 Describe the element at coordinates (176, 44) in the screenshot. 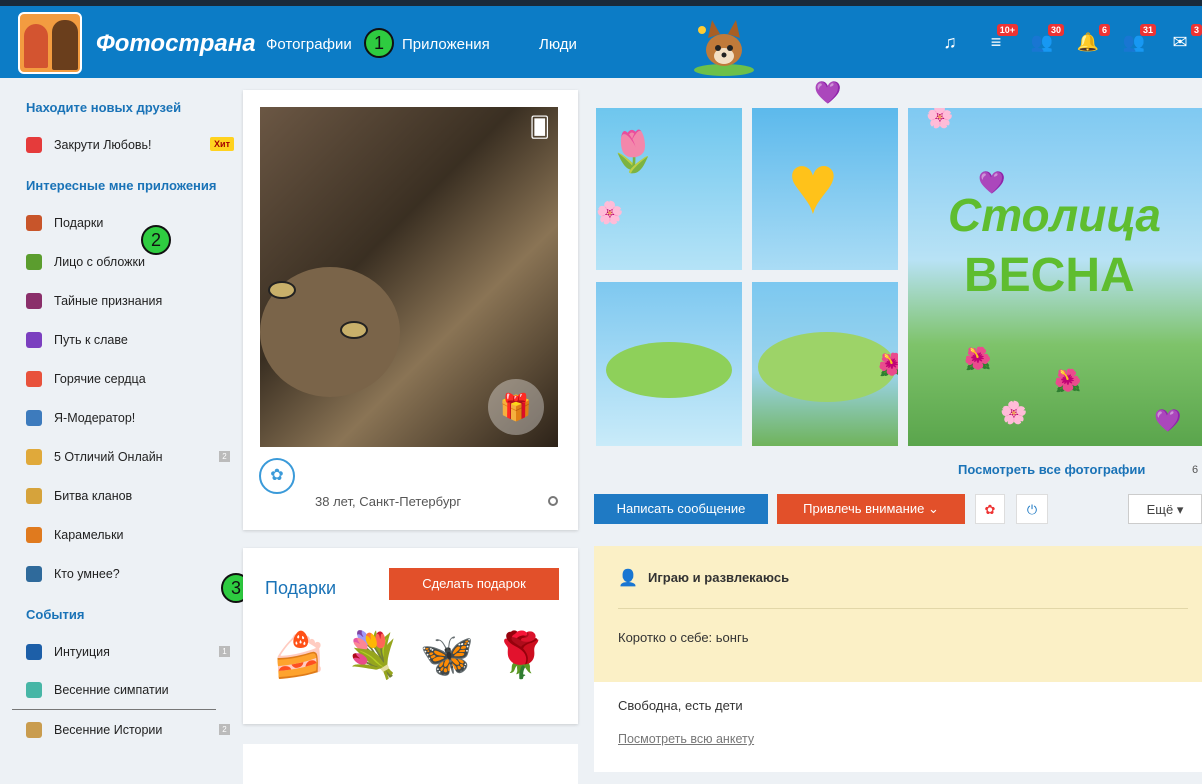

I see `logo-text: Фотострана` at that location.